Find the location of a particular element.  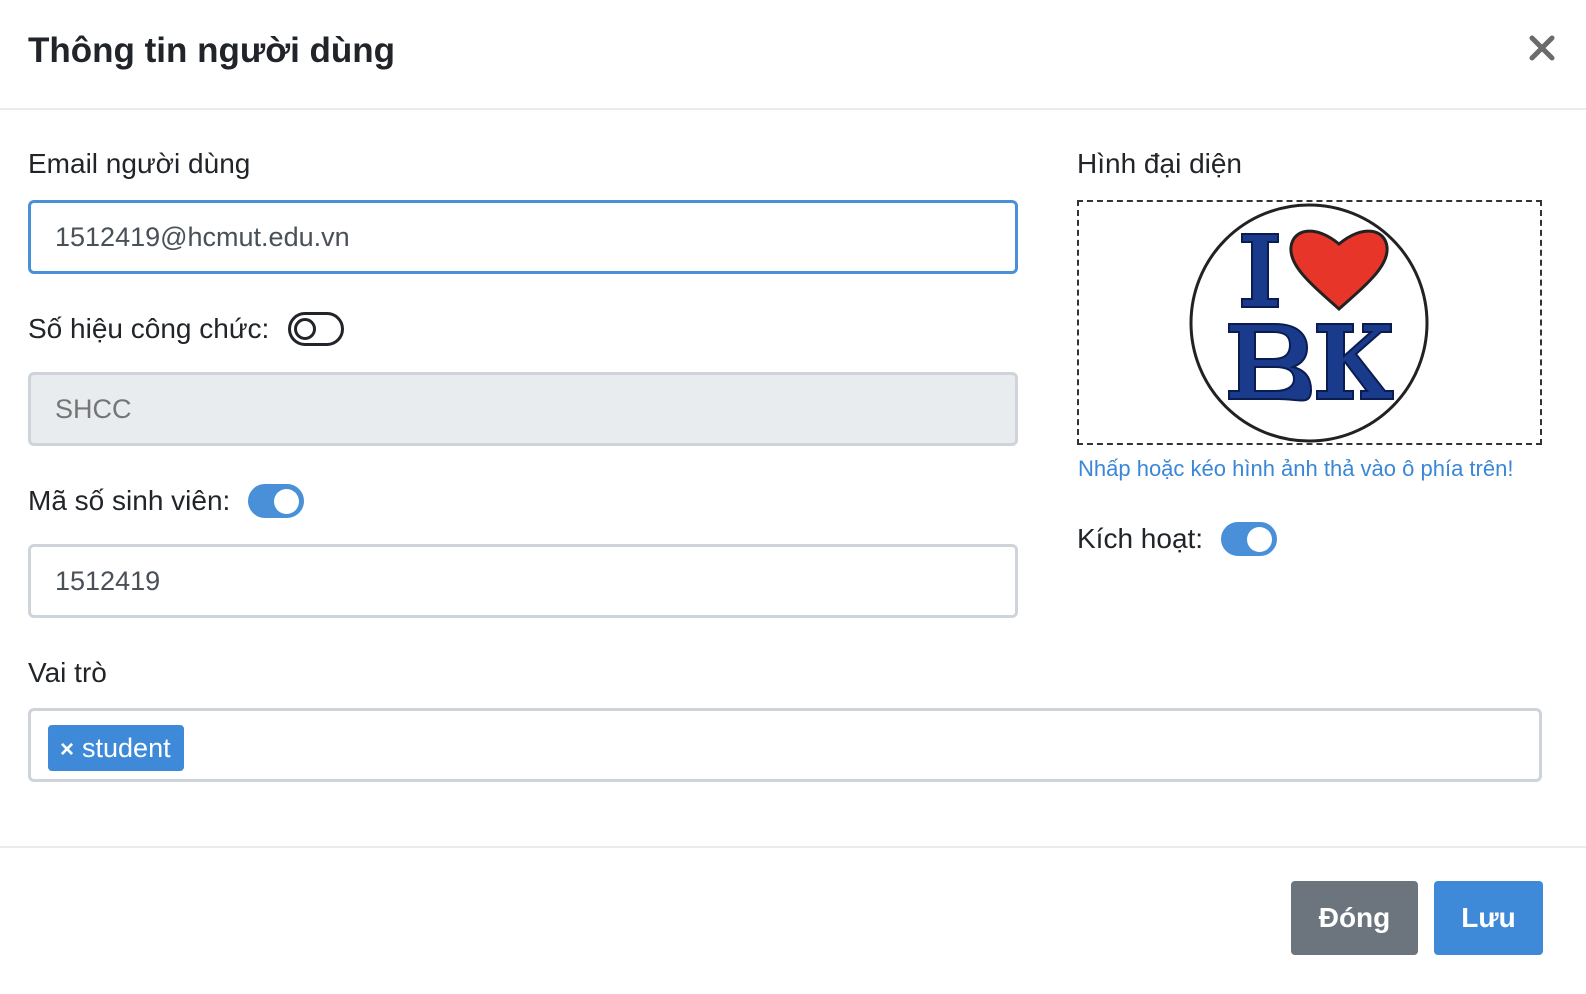

save-button: Lưu is located at coordinates (1488, 918).